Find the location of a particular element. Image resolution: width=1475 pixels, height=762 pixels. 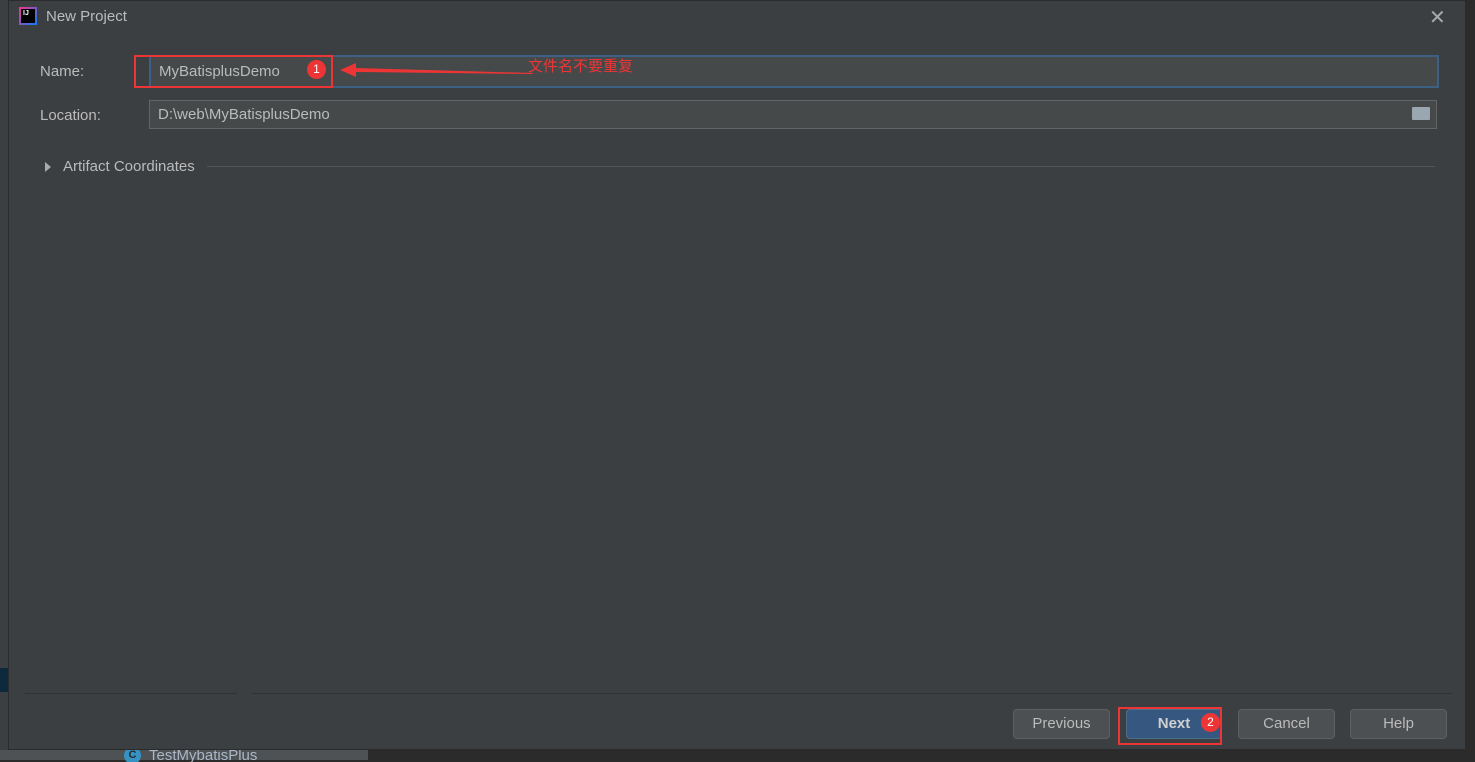

help-button: Help is located at coordinates (1398, 724).